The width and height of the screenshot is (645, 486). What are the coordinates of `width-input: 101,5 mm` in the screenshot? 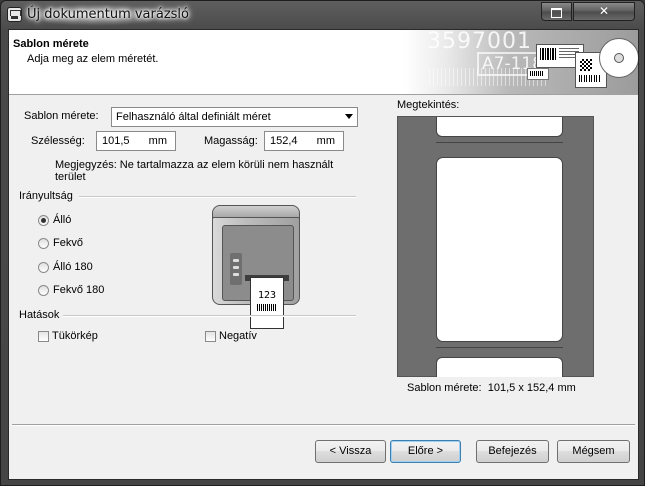 It's located at (136, 141).